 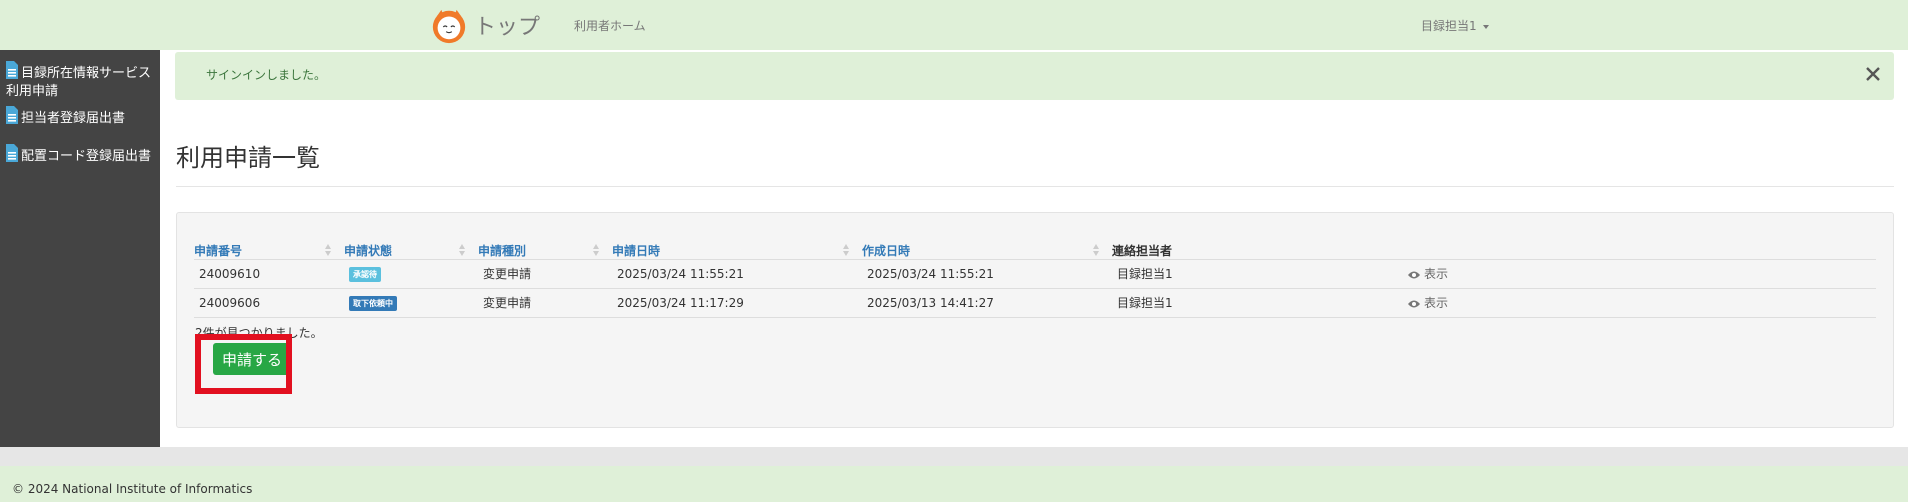 What do you see at coordinates (1873, 74) in the screenshot?
I see `close-icon` at bounding box center [1873, 74].